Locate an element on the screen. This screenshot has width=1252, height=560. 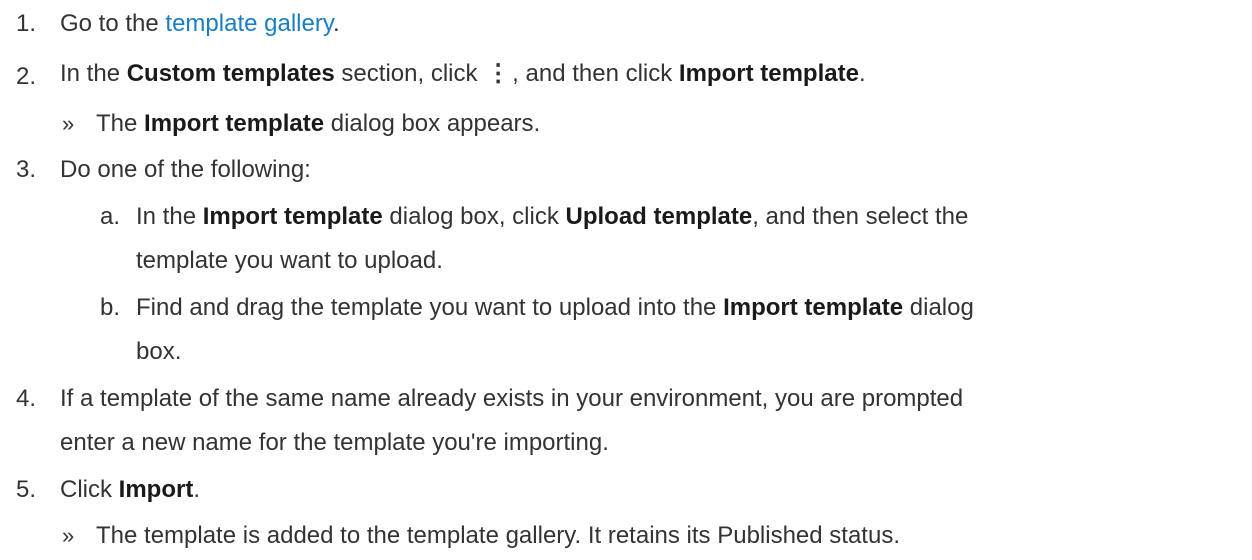
substep-text-suffix: , and then select the is located at coordinates (860, 216).